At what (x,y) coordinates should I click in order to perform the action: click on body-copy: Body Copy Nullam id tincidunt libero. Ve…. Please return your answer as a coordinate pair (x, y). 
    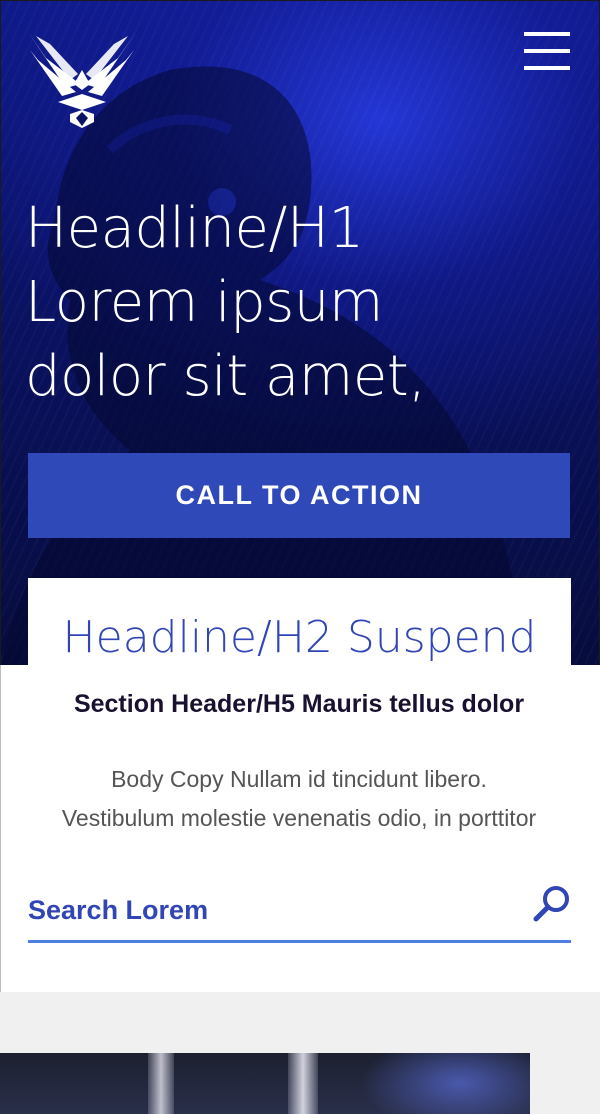
    Looking at the image, I should click on (299, 799).